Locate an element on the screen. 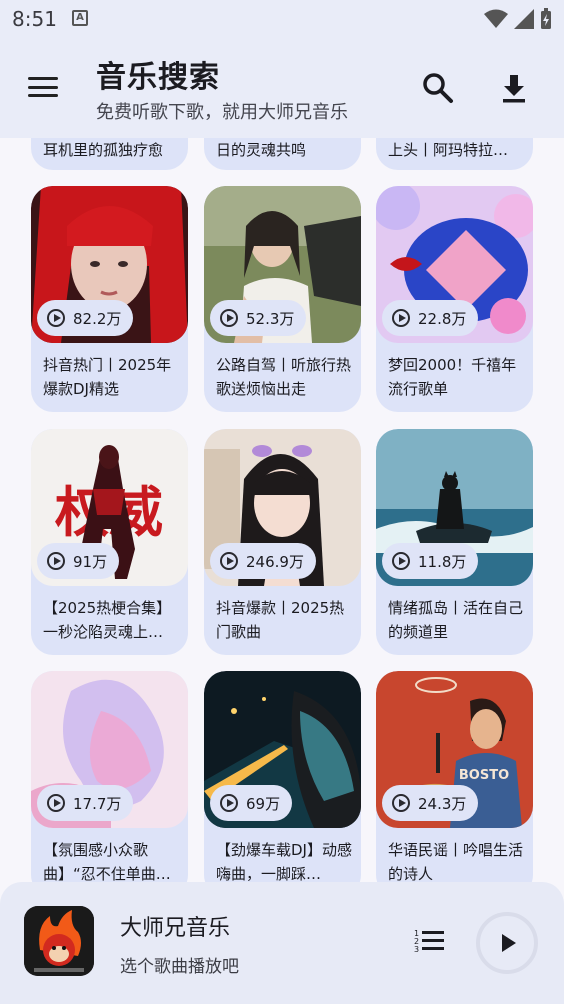  queue-icon: 1 2 3 is located at coordinates (430, 941).